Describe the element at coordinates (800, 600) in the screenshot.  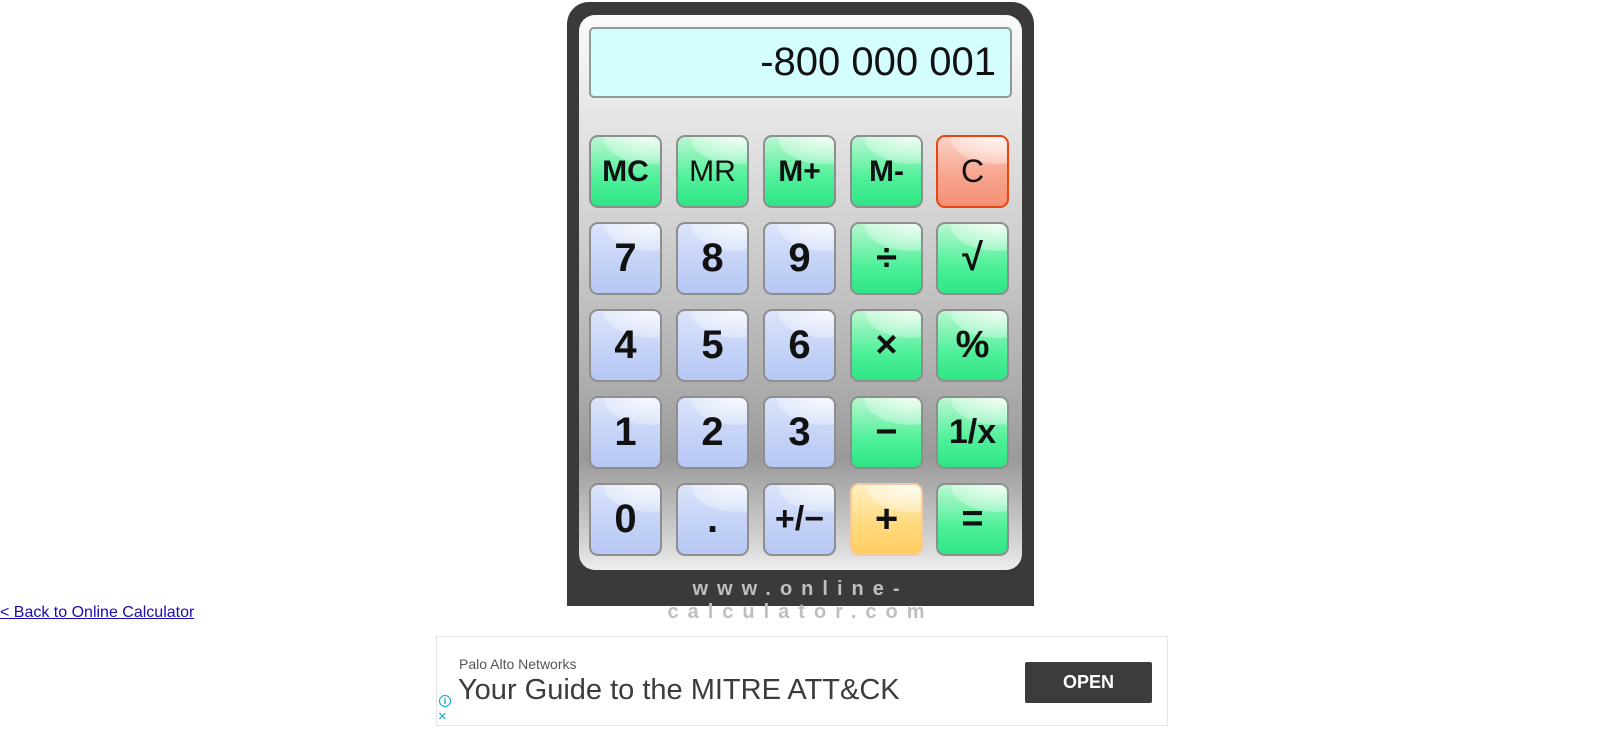
I see `calculator-brand: www.online-calculator.com` at that location.